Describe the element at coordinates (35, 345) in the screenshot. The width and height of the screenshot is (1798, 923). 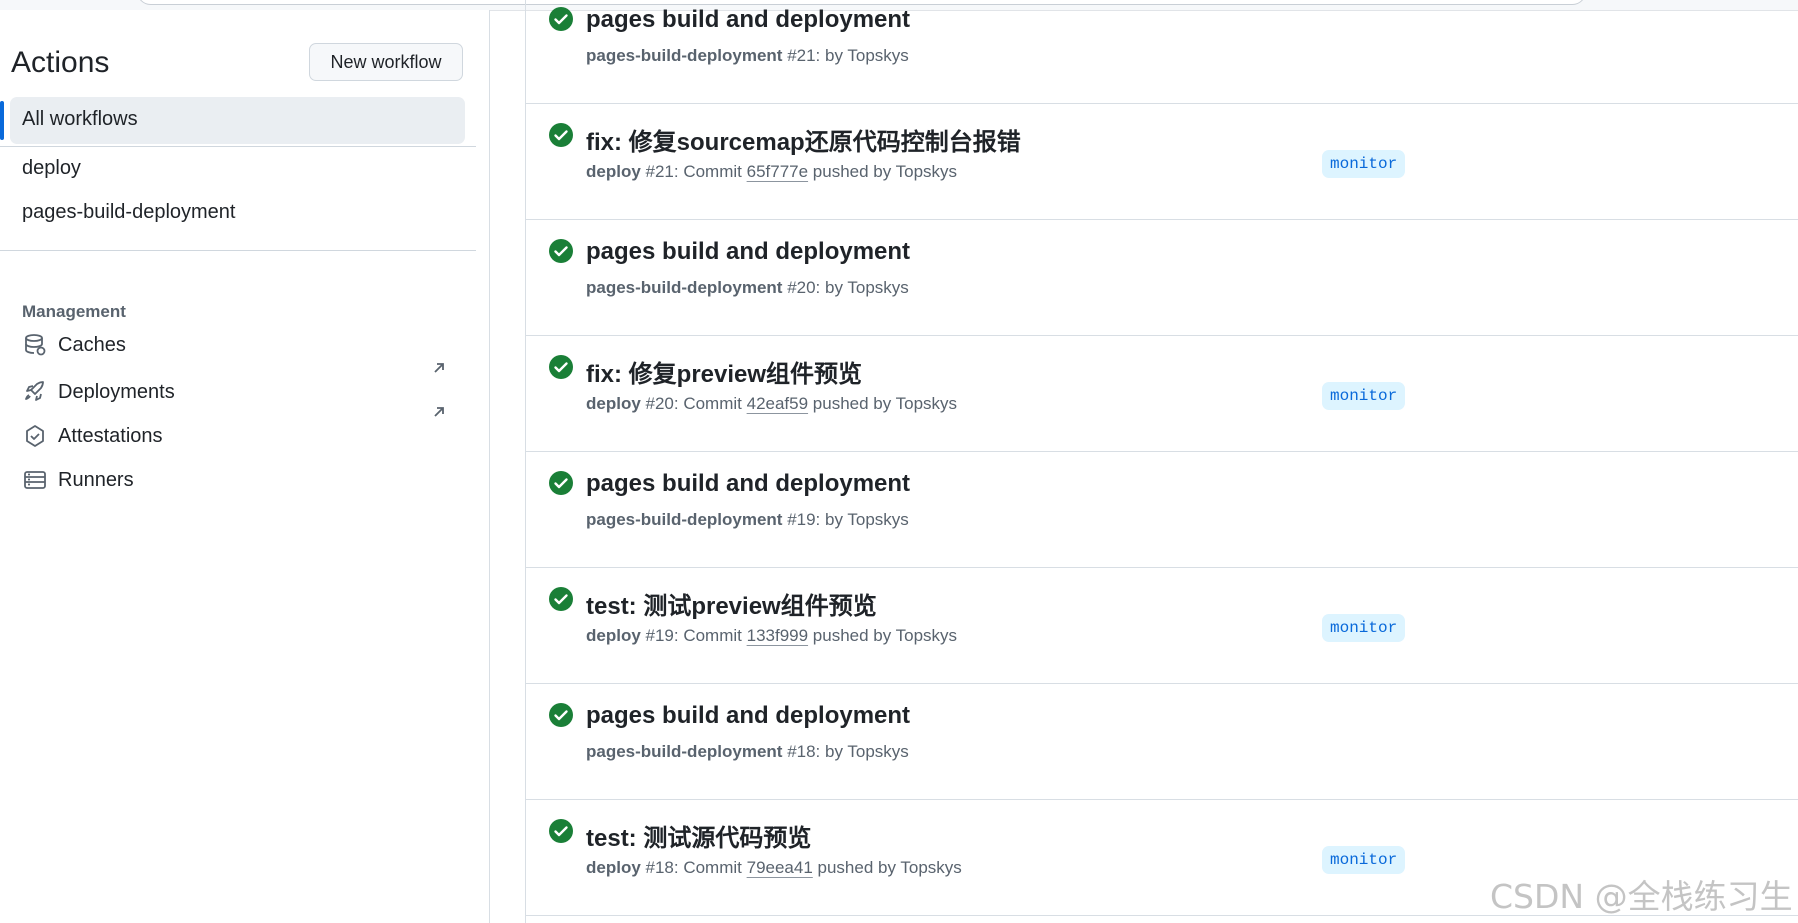
I see `database-icon` at that location.